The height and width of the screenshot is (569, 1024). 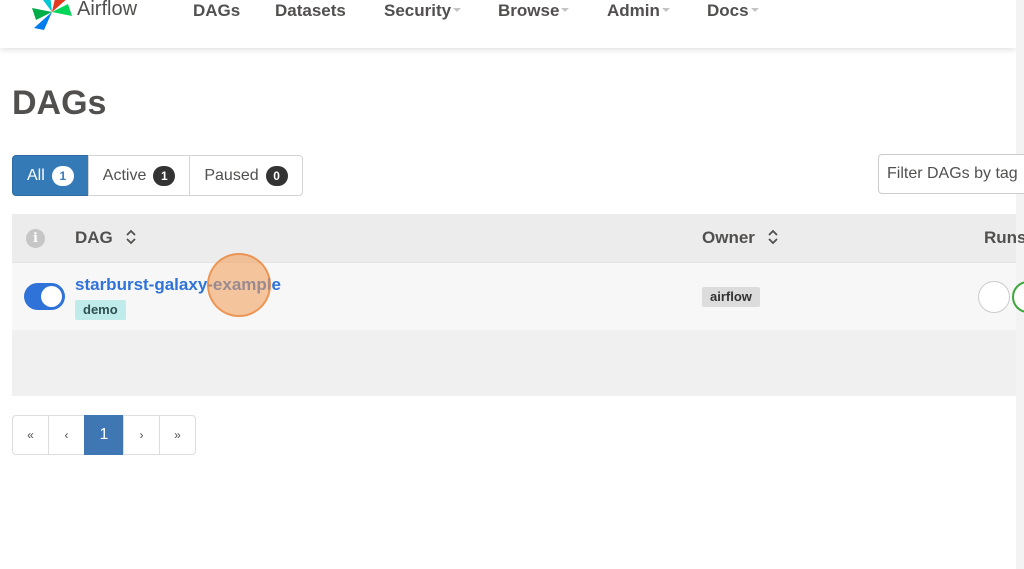 What do you see at coordinates (178, 285) in the screenshot?
I see `dag-id-link: starburst-galaxy-example` at bounding box center [178, 285].